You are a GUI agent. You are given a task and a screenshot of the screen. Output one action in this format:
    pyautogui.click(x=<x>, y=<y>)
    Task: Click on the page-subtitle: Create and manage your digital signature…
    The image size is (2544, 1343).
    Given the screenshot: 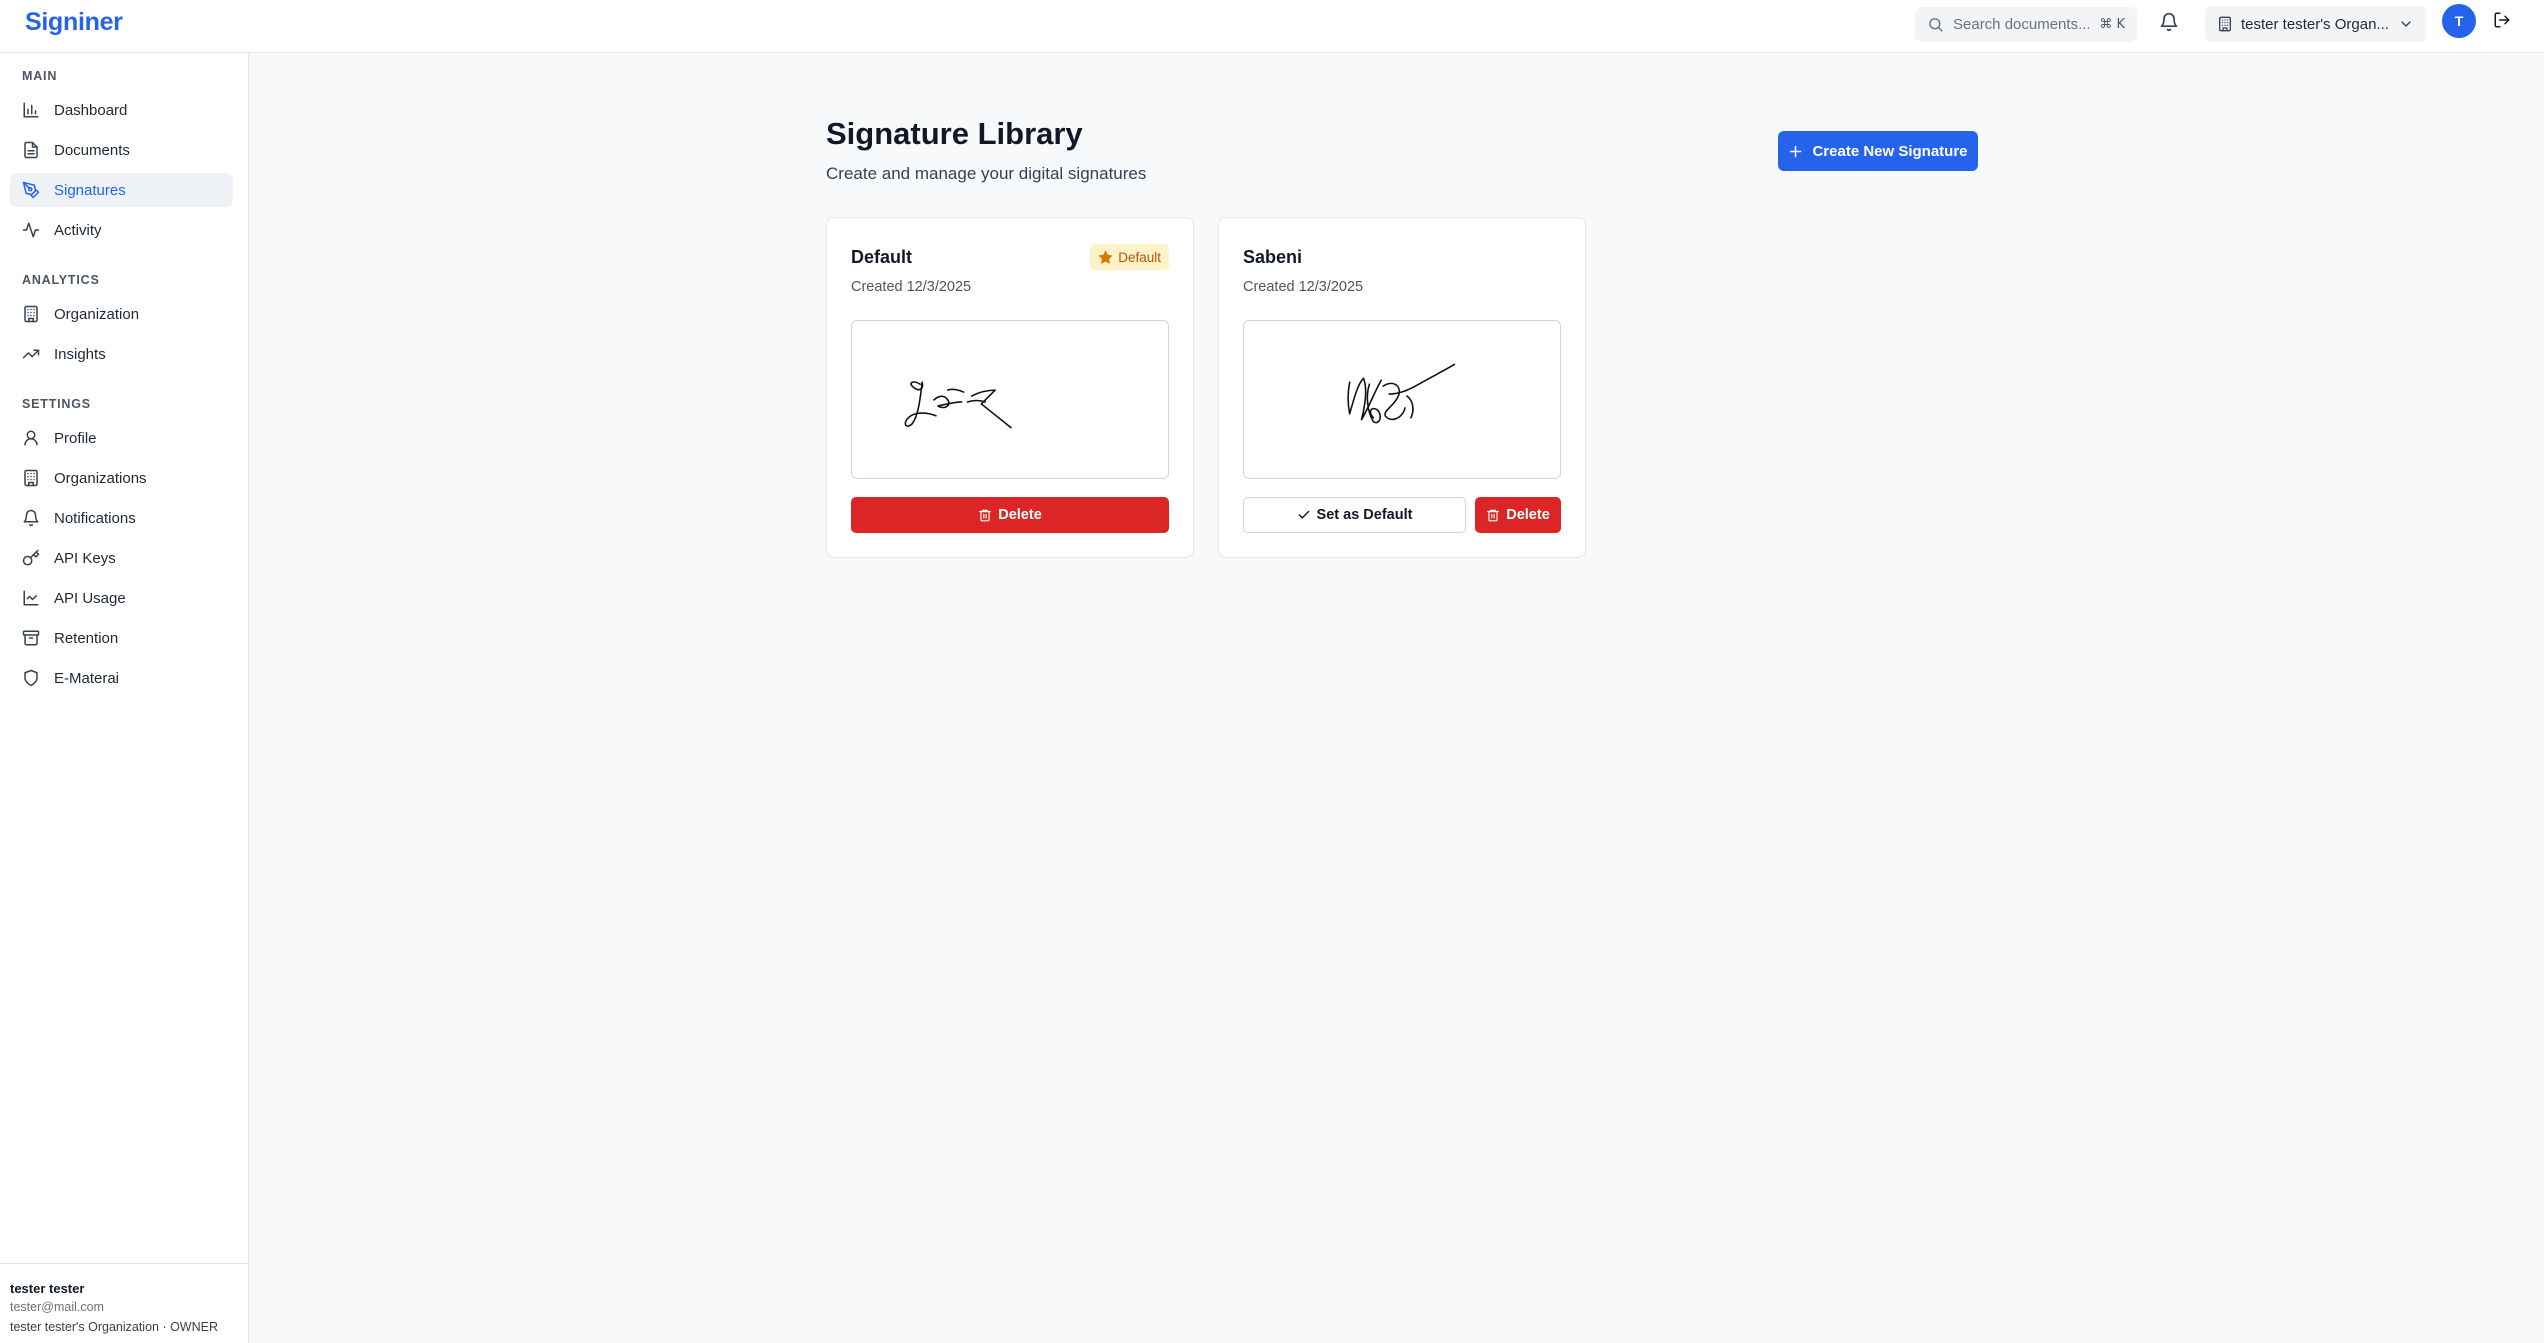 What is the action you would take?
    pyautogui.click(x=986, y=173)
    